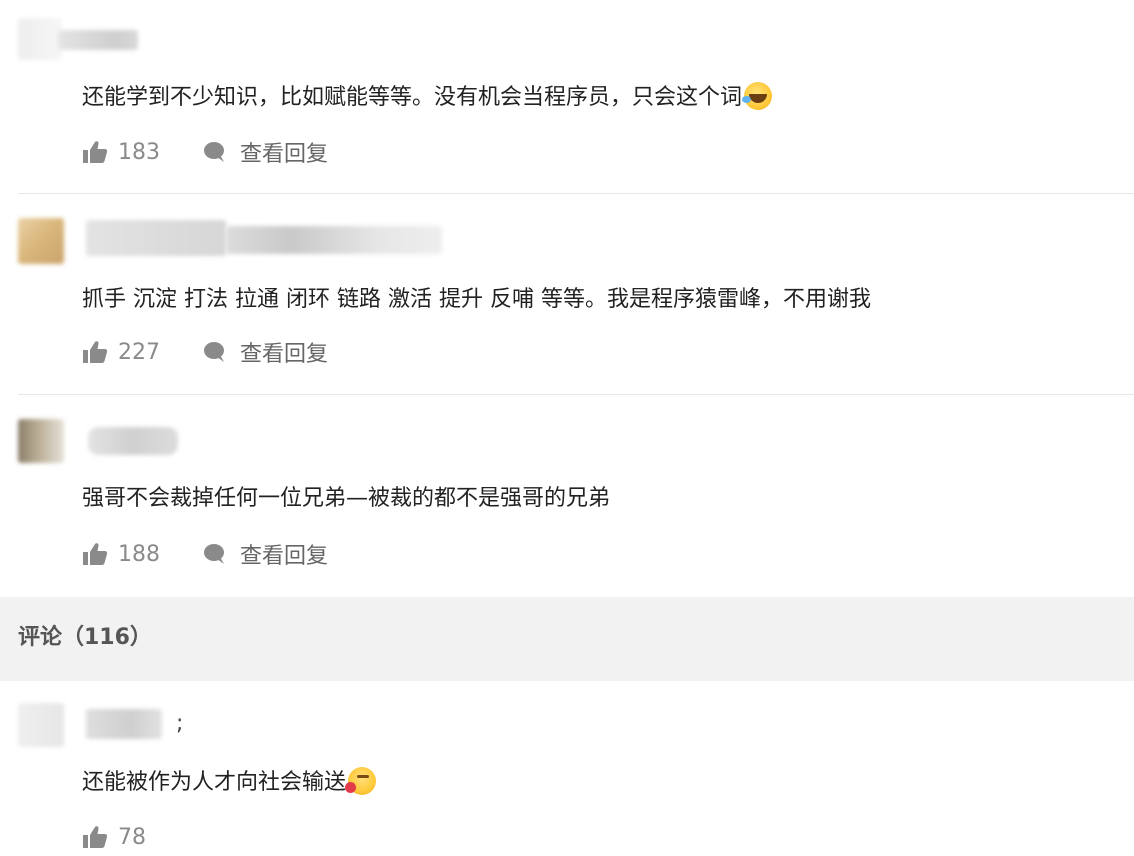  I want to click on like-count: 227, so click(139, 352).